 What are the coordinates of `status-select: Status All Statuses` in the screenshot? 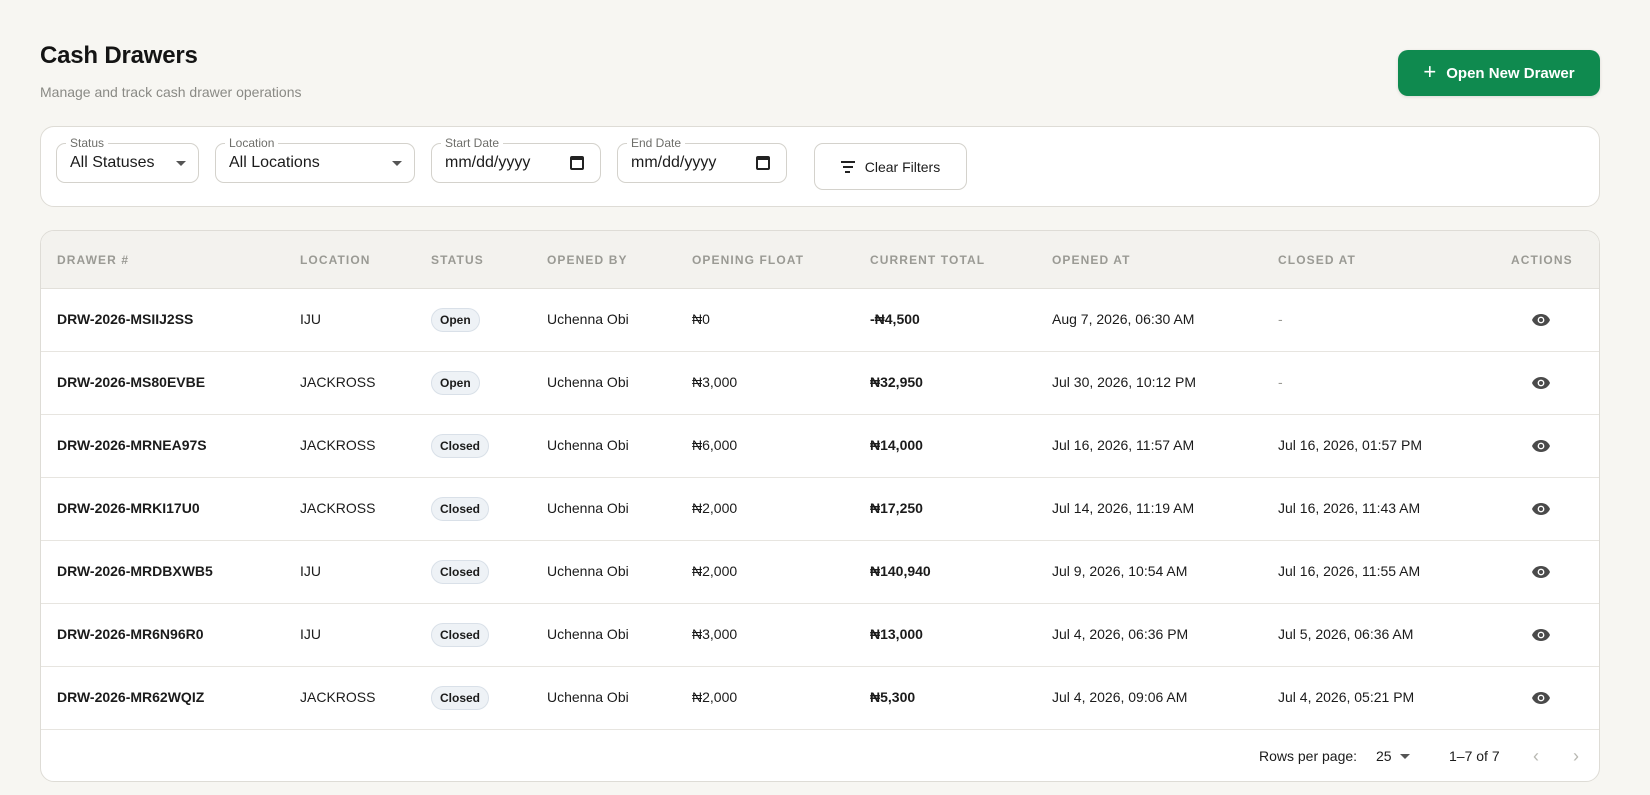 It's located at (127, 159).